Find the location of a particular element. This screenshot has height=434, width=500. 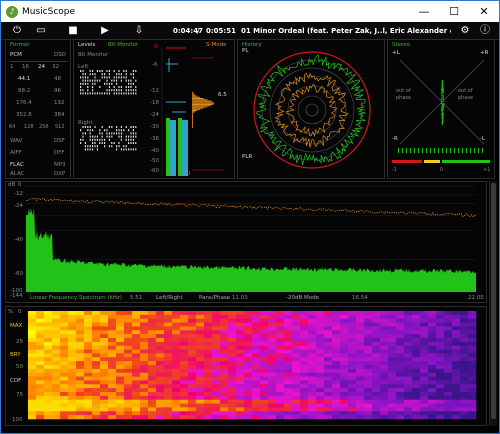

max-tag: MAX is located at coordinates (16, 326).